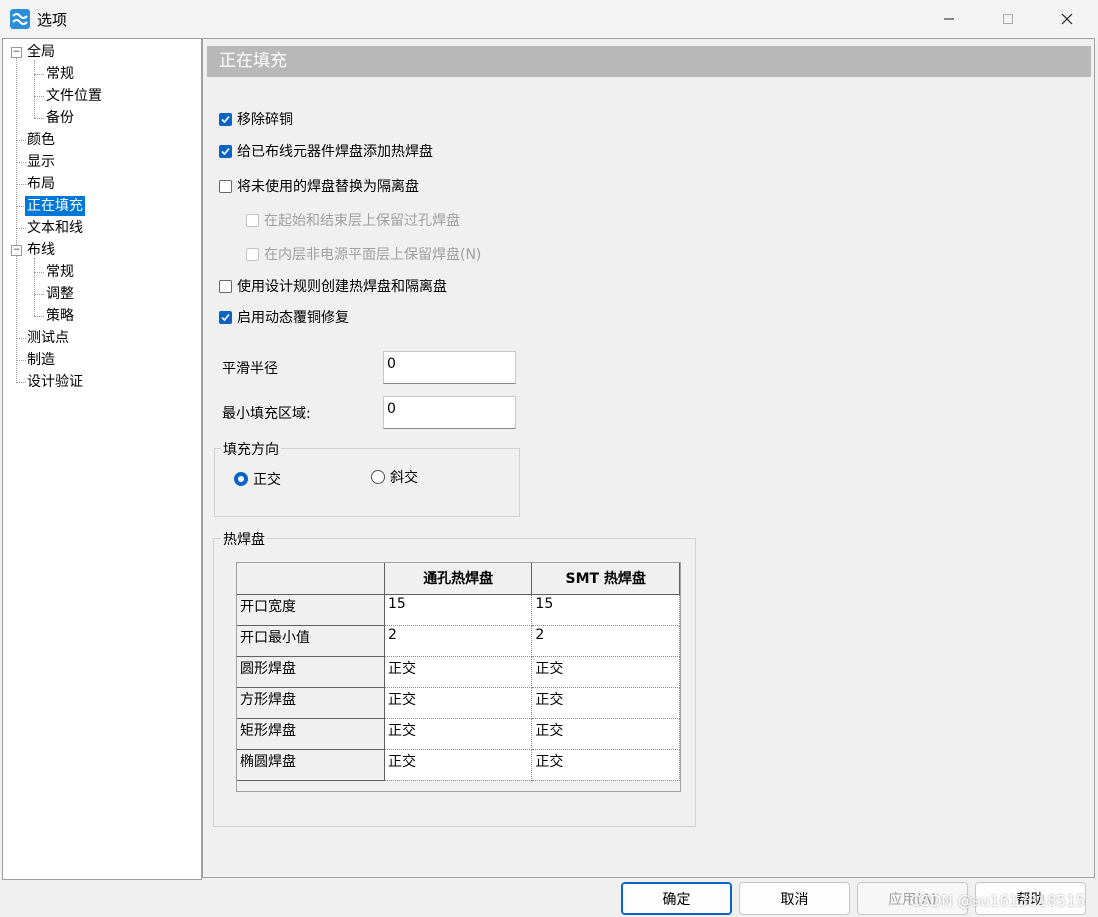 Image resolution: width=1098 pixels, height=917 pixels. Describe the element at coordinates (52, 20) in the screenshot. I see `window-title: 选项` at that location.